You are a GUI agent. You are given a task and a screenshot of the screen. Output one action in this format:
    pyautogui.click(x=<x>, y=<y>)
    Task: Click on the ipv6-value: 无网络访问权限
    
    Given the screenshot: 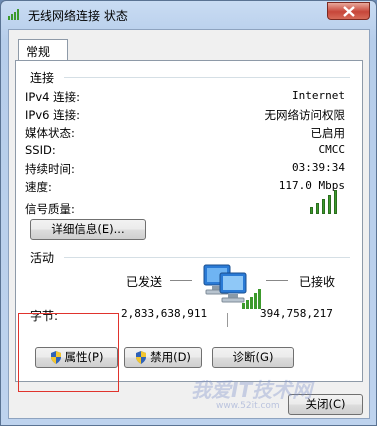 What is the action you would take?
    pyautogui.click(x=305, y=115)
    